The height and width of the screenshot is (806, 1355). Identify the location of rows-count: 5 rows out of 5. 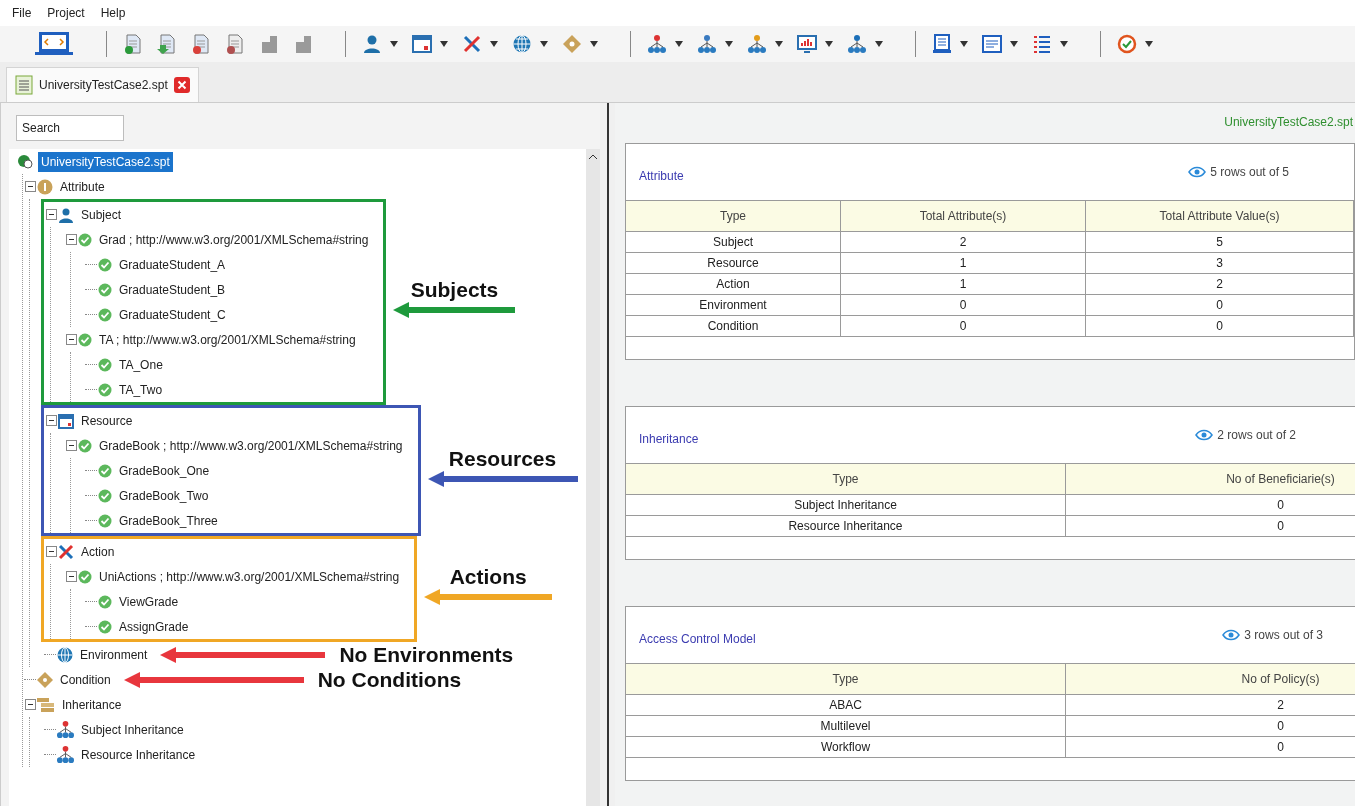
(1249, 172).